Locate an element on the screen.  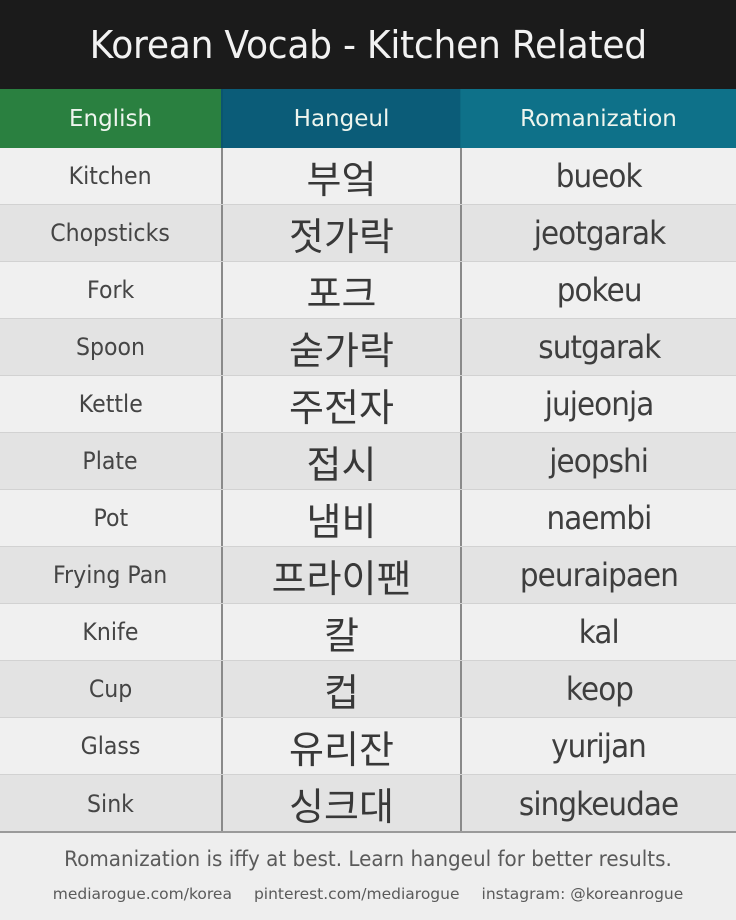
romanization-word: pokeu is located at coordinates (599, 290).